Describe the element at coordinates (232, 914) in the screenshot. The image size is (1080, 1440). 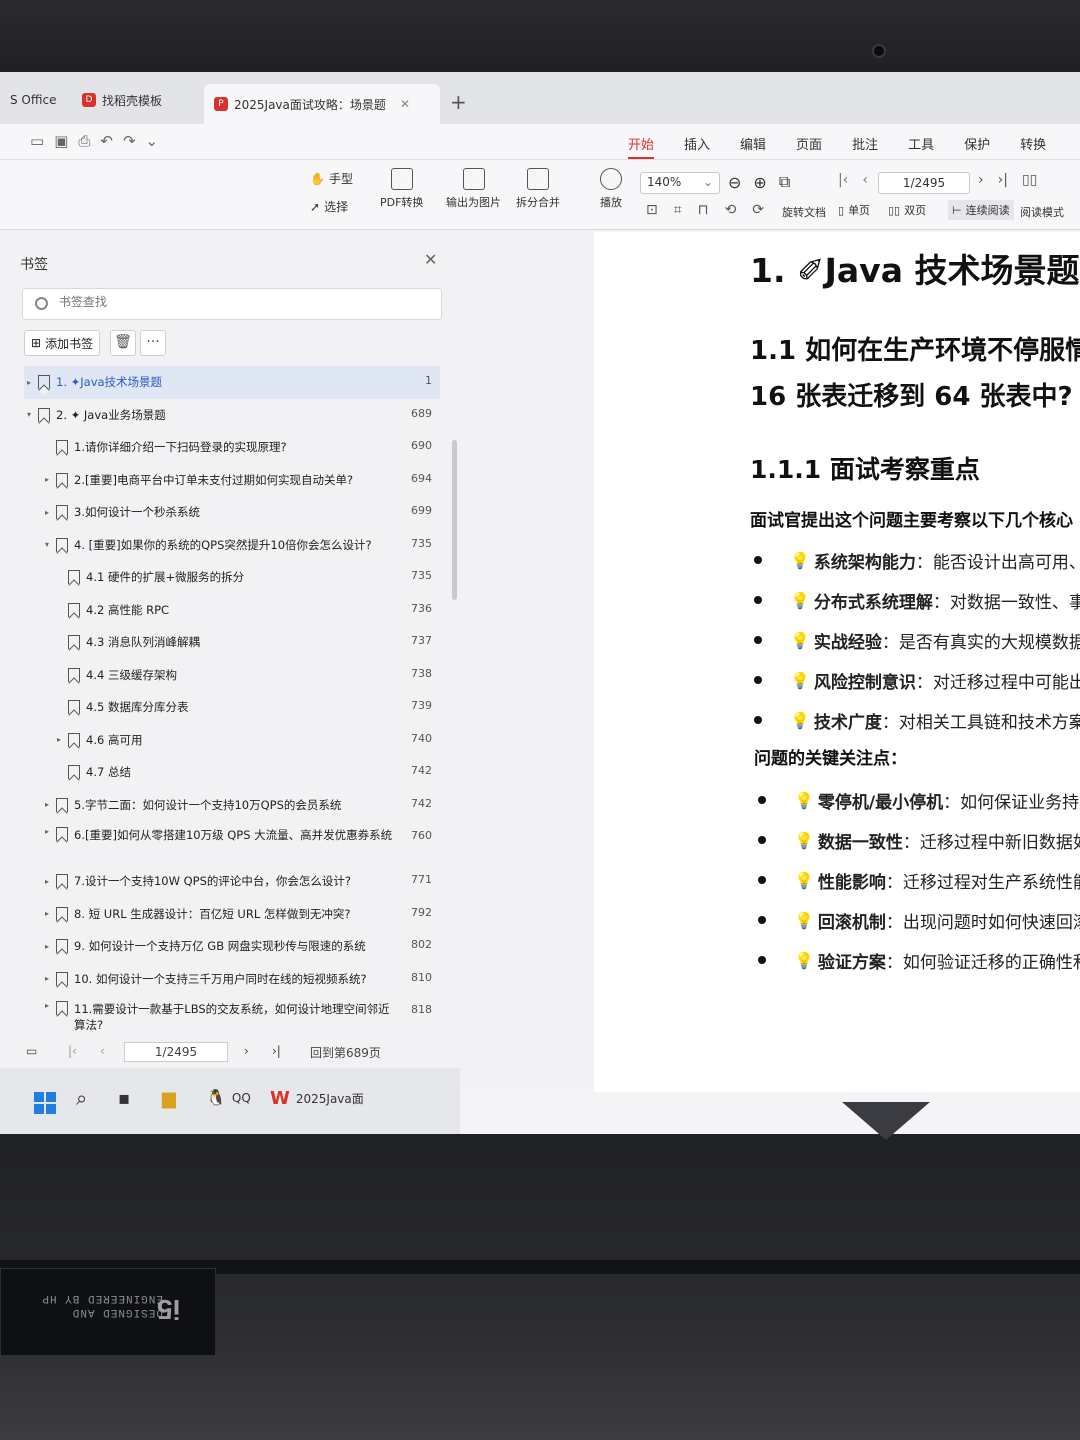
I see `list-item: ▸ 8. 短 URL 生成器设计：百亿短 URL 怎样做到无冲突? 792` at that location.